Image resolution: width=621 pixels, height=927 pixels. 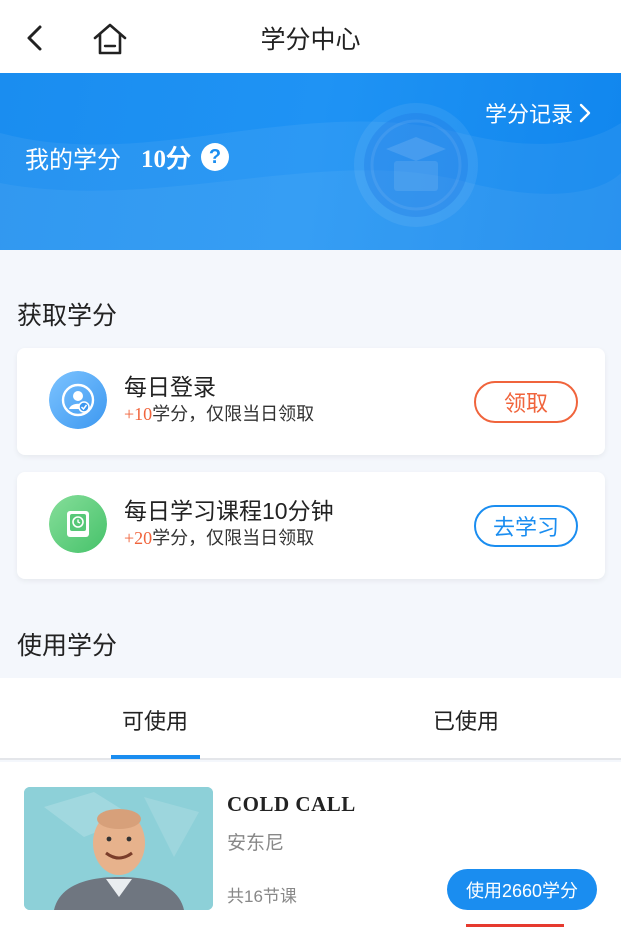 I want to click on book-clock-icon, so click(x=78, y=524).